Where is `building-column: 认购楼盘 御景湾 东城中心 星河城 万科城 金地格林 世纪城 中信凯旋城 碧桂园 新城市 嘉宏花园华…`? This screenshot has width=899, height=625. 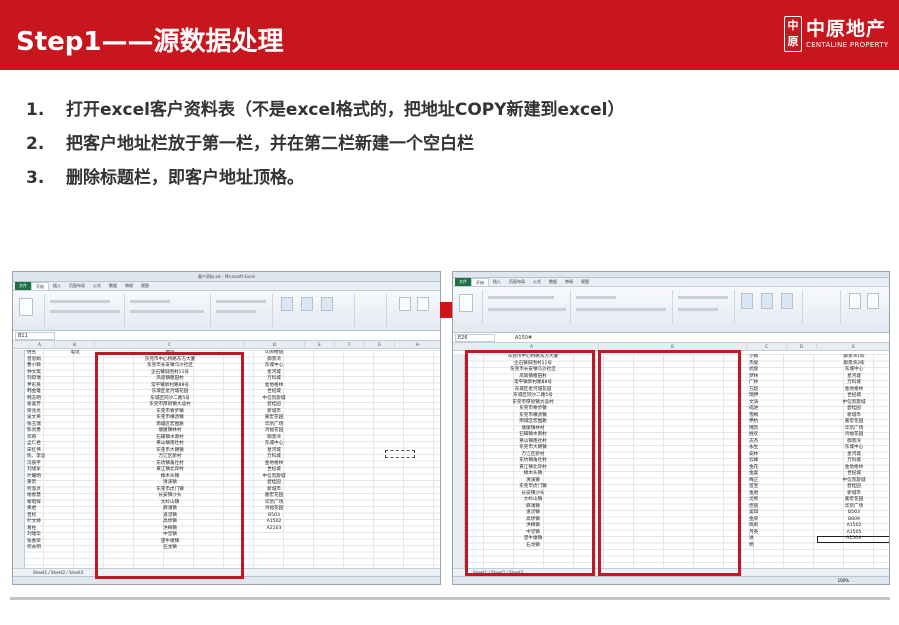 building-column: 认购楼盘 御景湾 东城中心 星河城 万科城 金地格林 世纪城 中信凯旋城 碧桂园 新城市 嘉宏花园华… is located at coordinates (274, 441).